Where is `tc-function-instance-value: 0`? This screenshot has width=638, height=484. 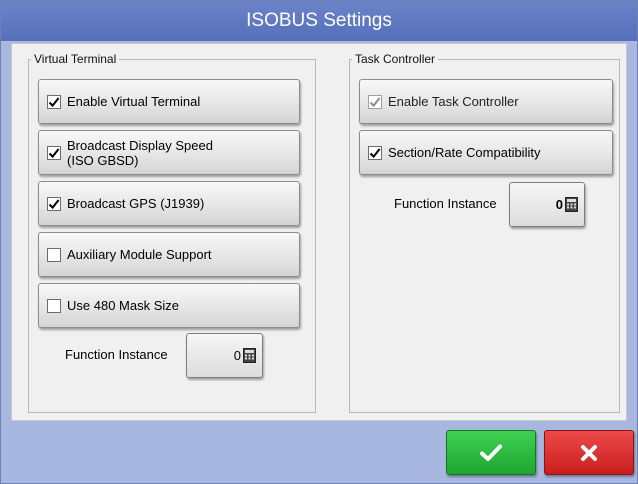
tc-function-instance-value: 0 is located at coordinates (559, 204).